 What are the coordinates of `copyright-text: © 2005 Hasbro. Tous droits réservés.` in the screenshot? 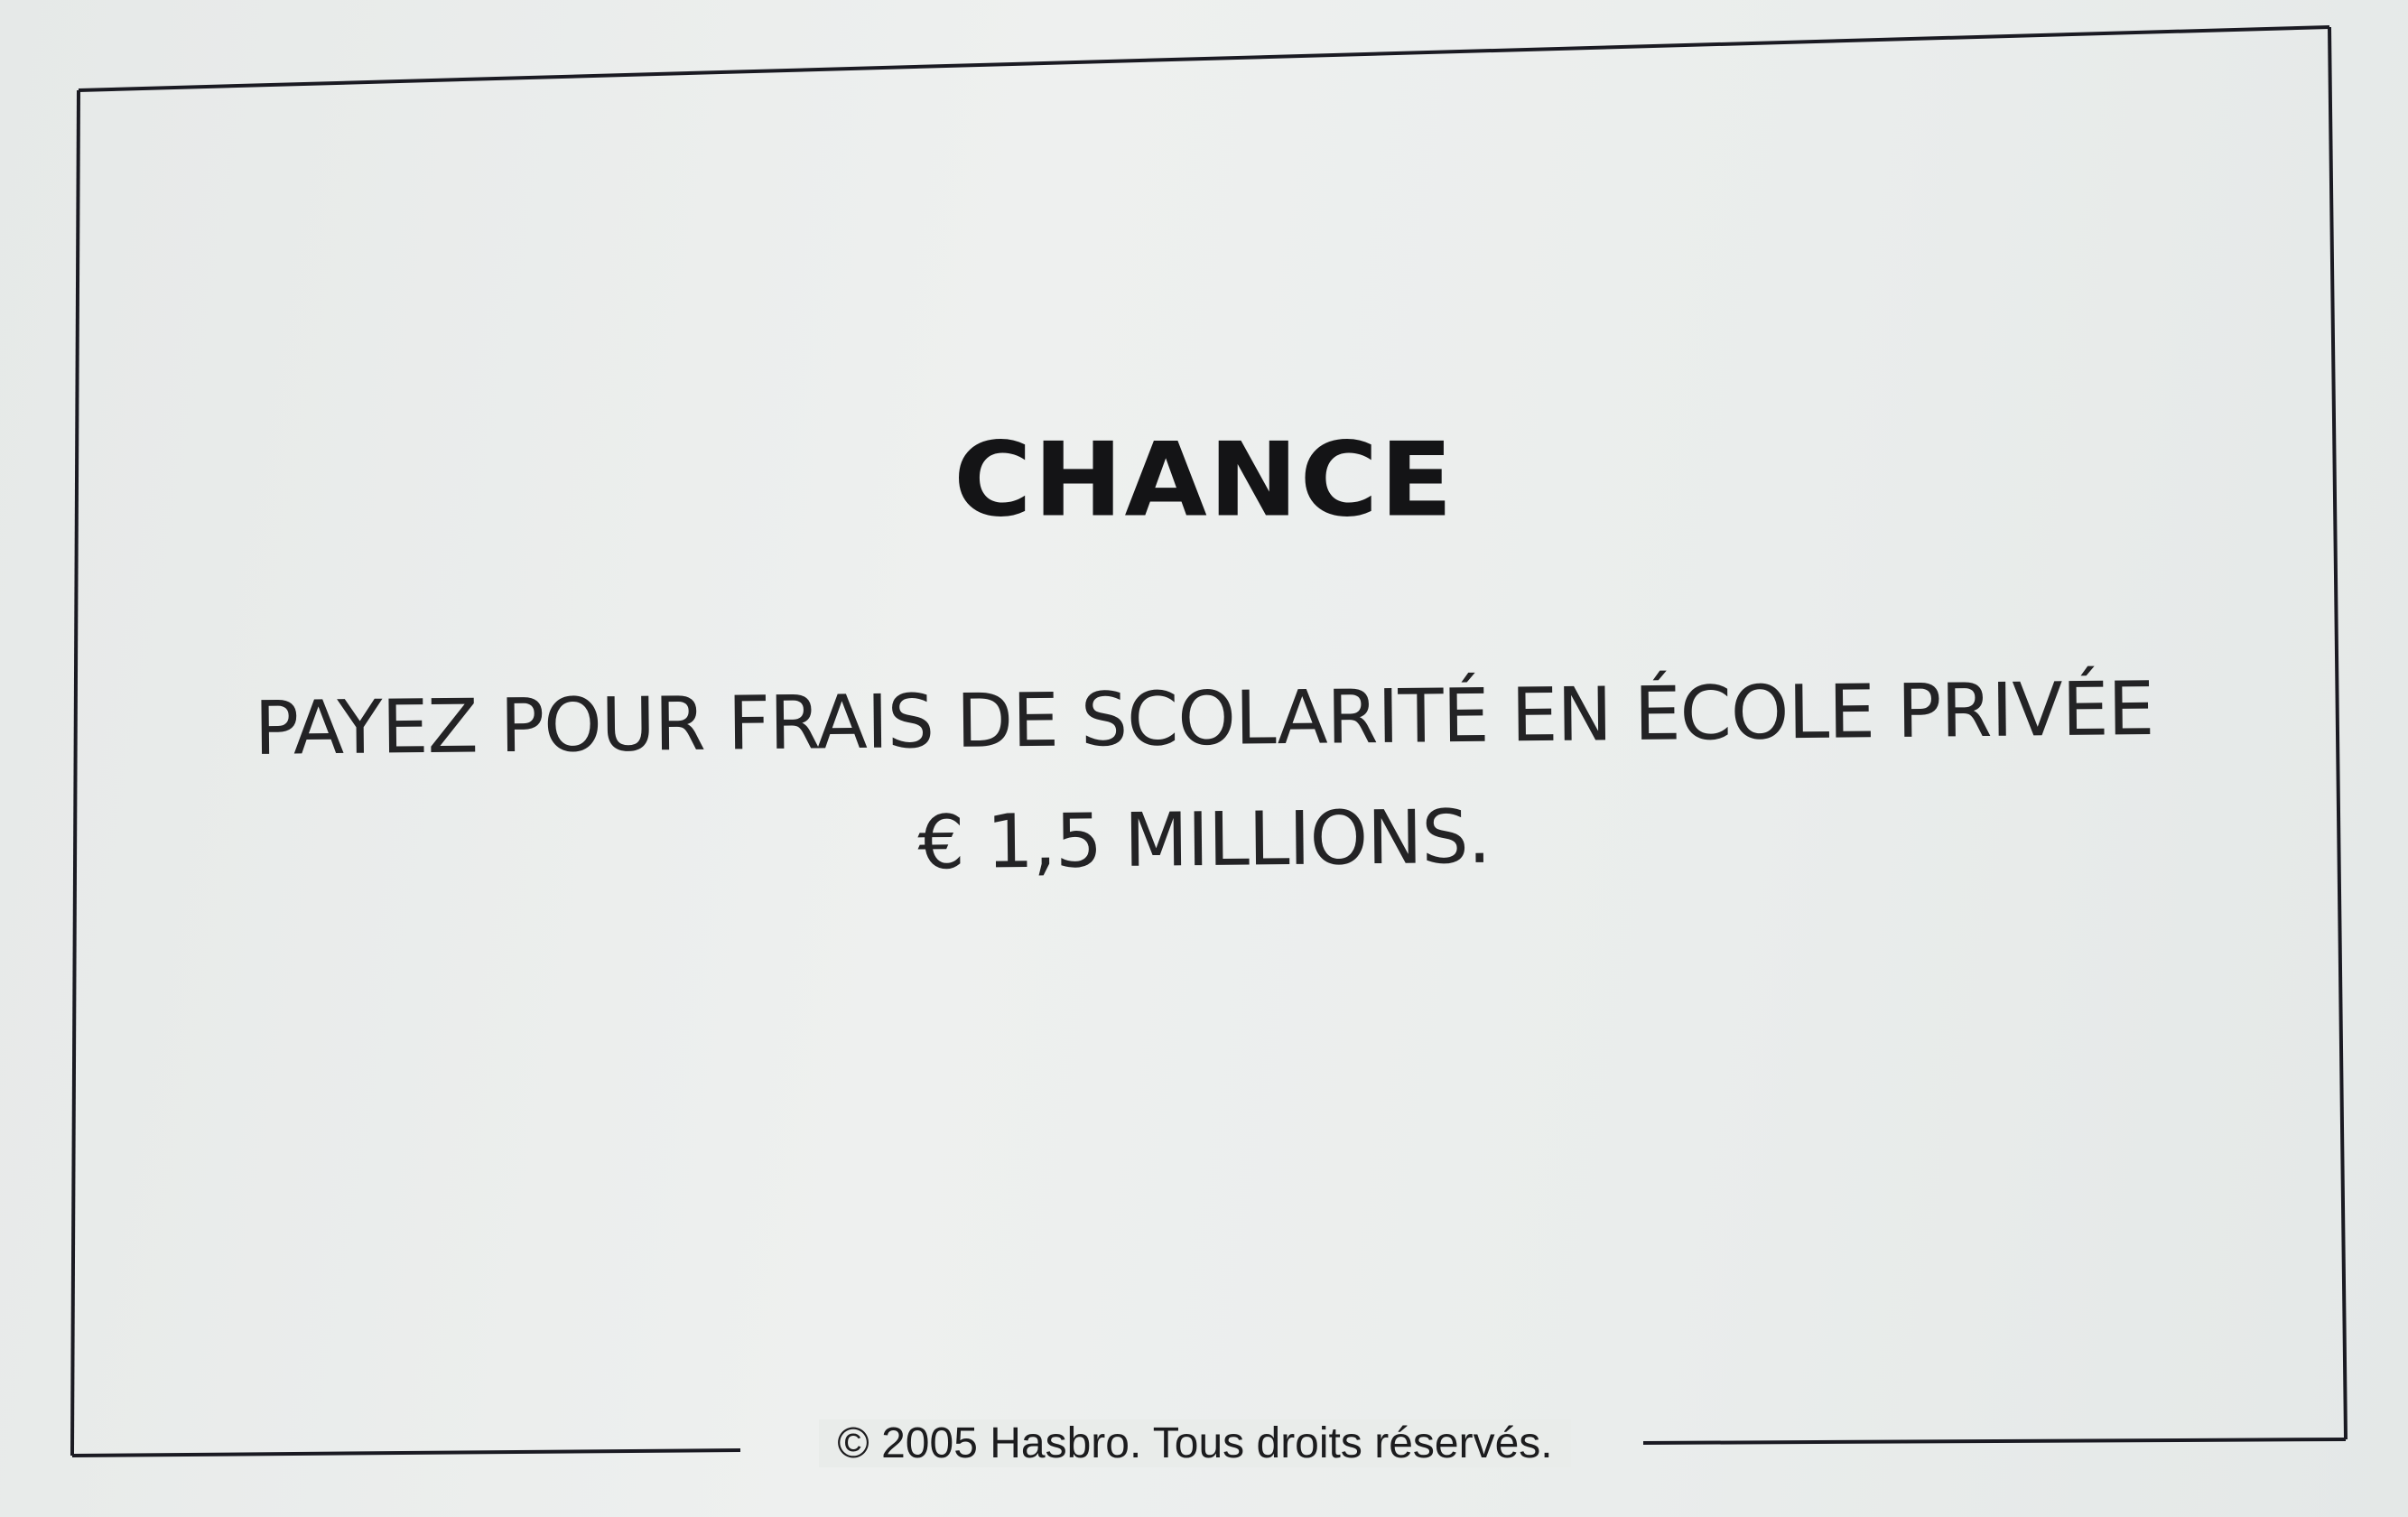 It's located at (1195, 1443).